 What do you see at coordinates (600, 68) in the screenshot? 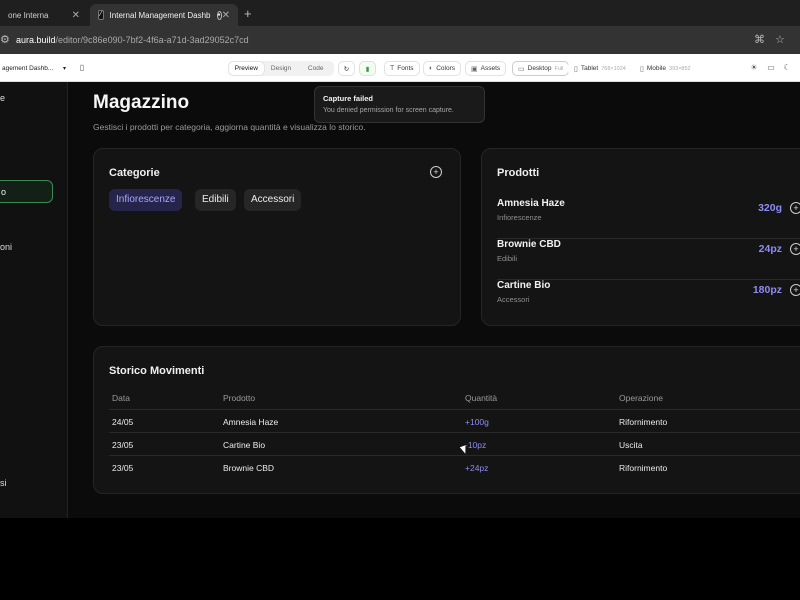
I see `device-tablet-button: ▯ Tablet 768×1024` at bounding box center [600, 68].